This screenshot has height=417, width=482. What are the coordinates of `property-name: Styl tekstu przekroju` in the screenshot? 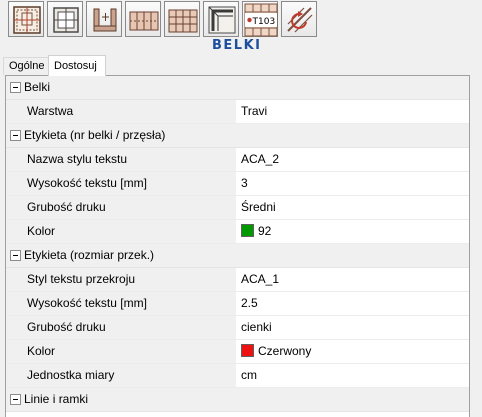 It's located at (121, 279).